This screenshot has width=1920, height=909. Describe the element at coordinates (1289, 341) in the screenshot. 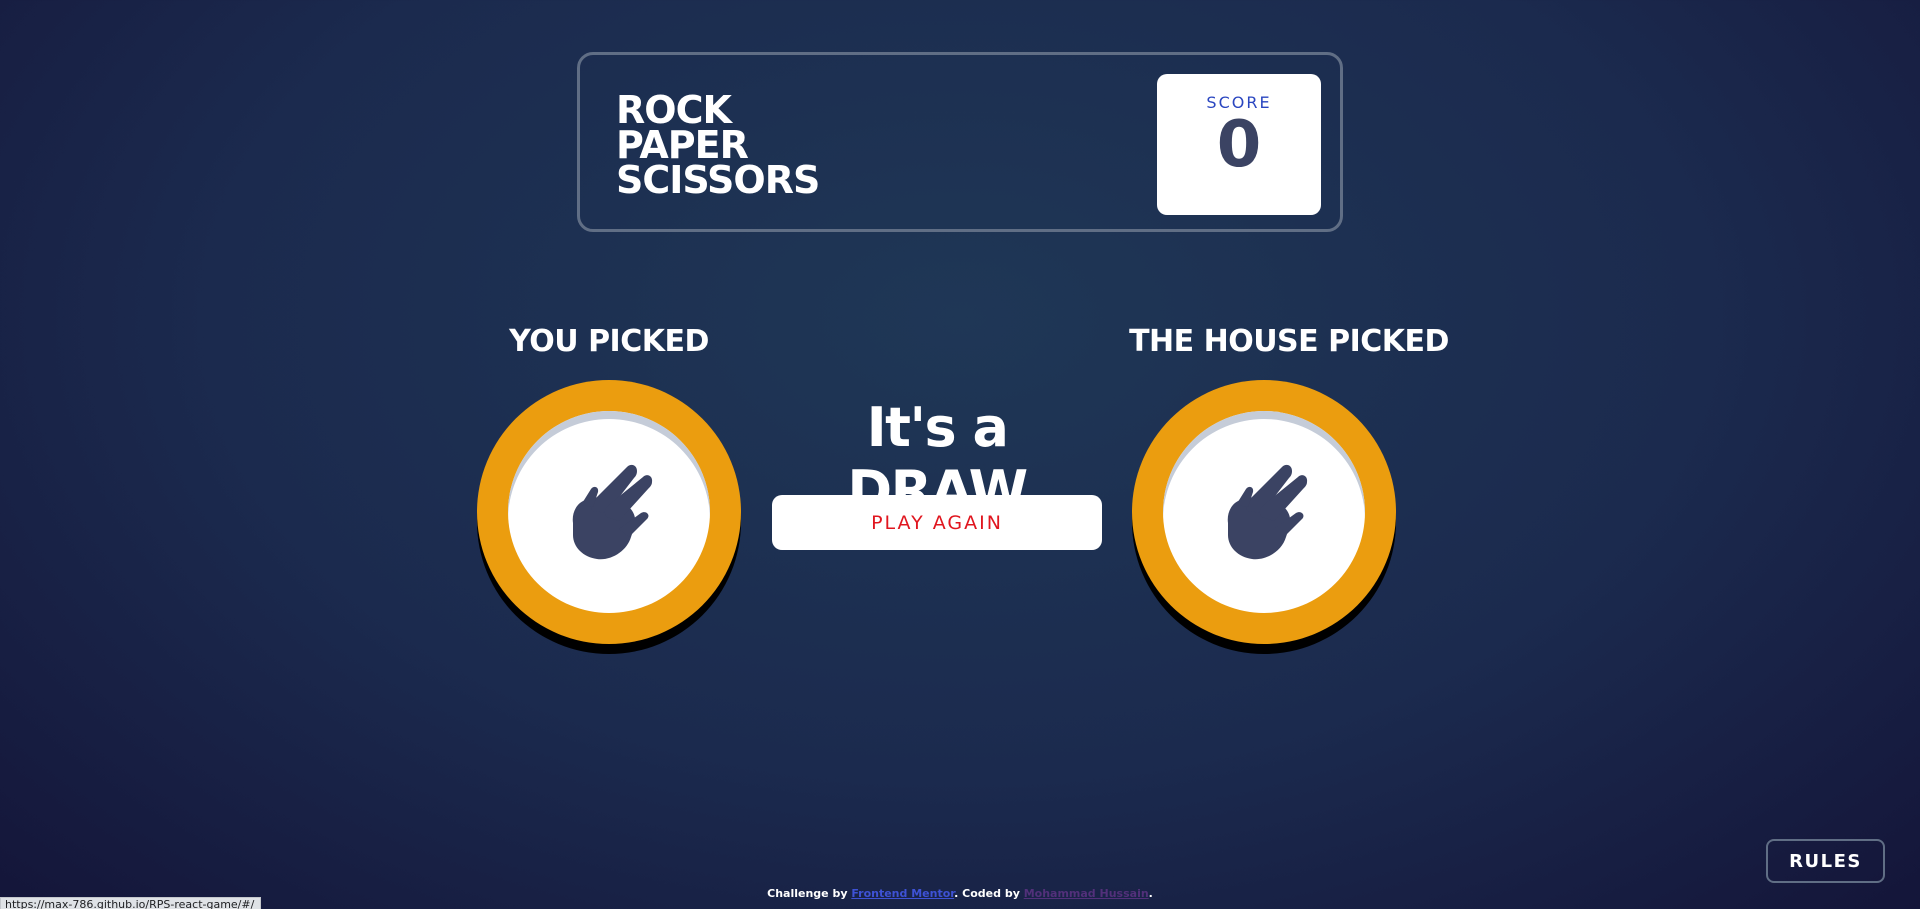

I see `house-pick-label: THE HOUSE PICKED` at that location.